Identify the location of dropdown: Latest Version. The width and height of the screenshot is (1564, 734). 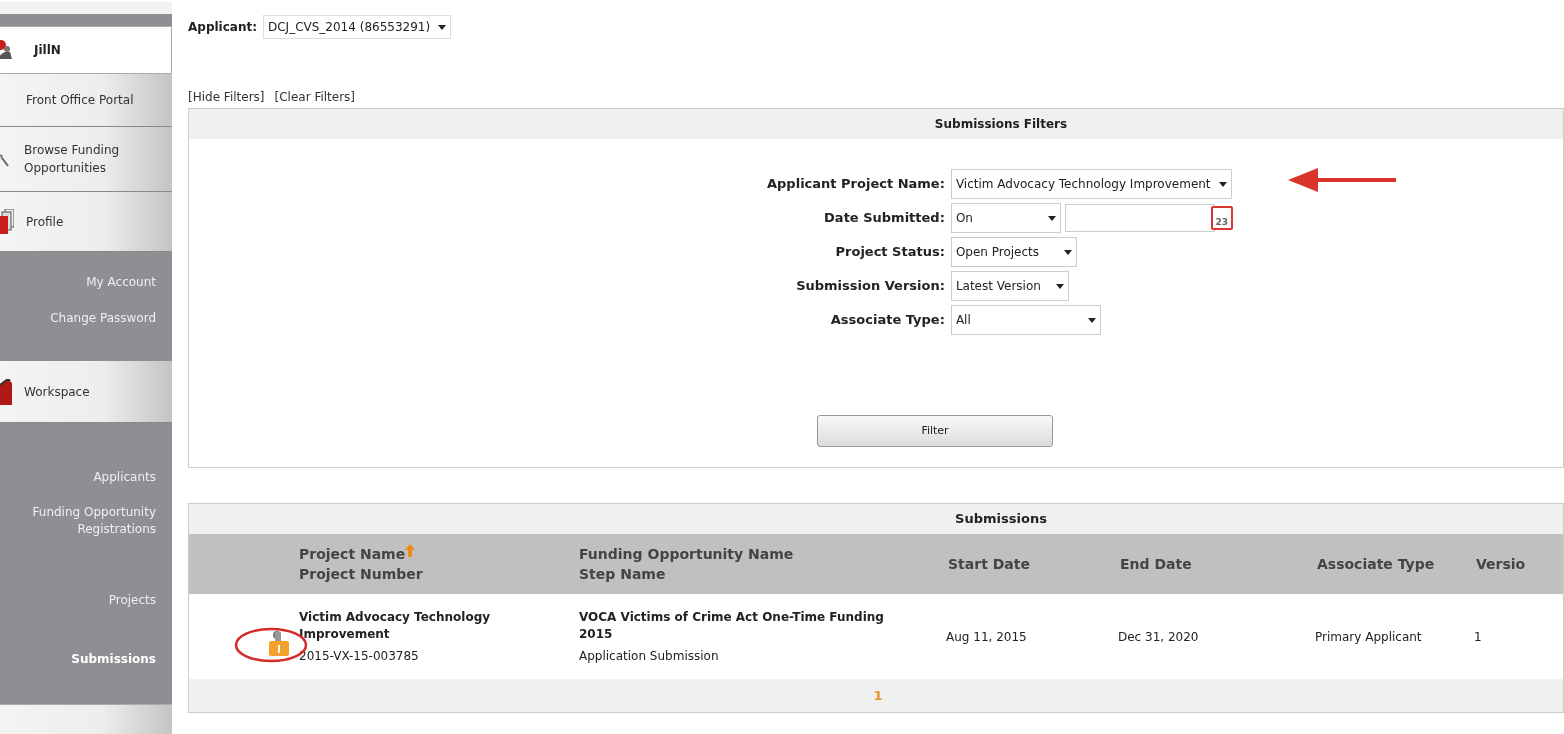
(1009, 286).